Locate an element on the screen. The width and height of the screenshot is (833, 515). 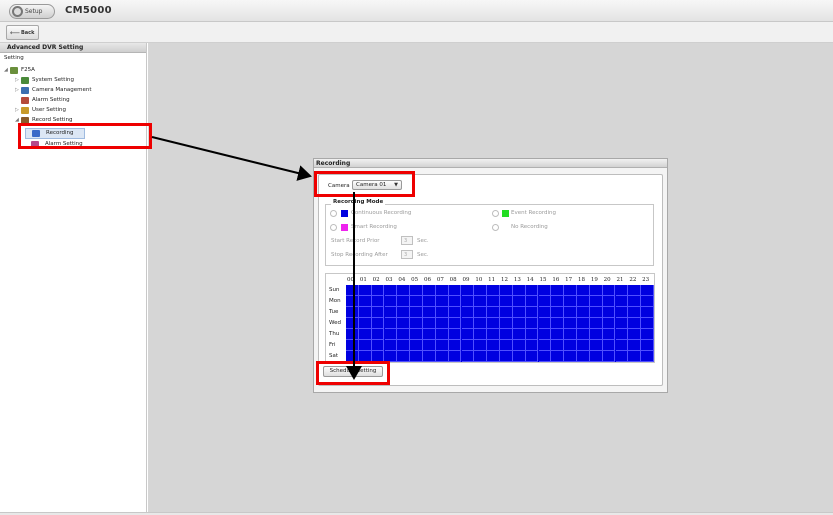
arrow-to-camera-select is located at coordinates (231, 158).